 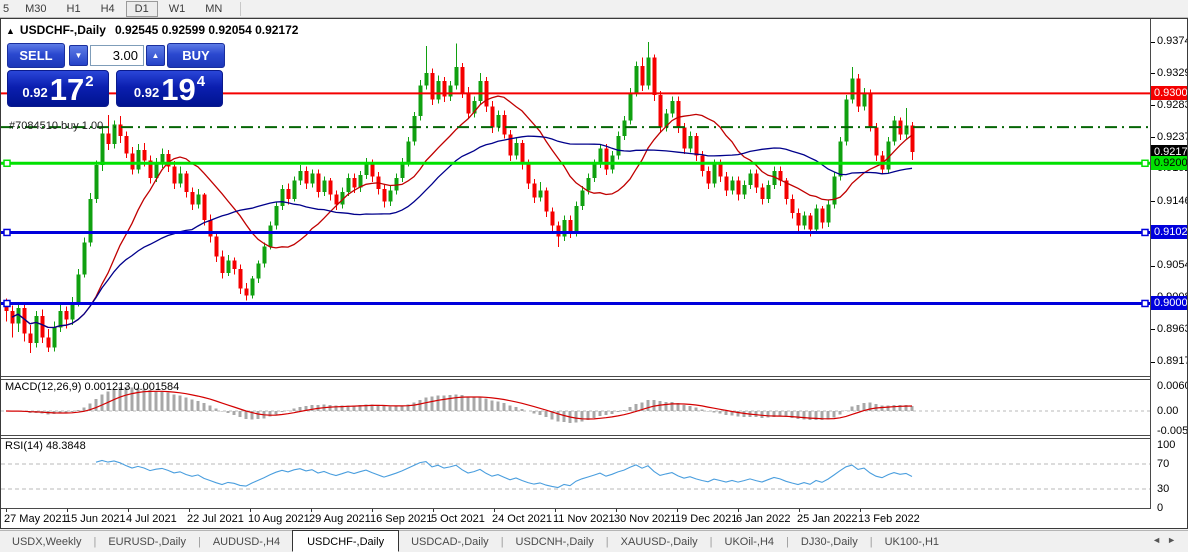 I want to click on timeframe-button-mn: MN, so click(x=213, y=9).